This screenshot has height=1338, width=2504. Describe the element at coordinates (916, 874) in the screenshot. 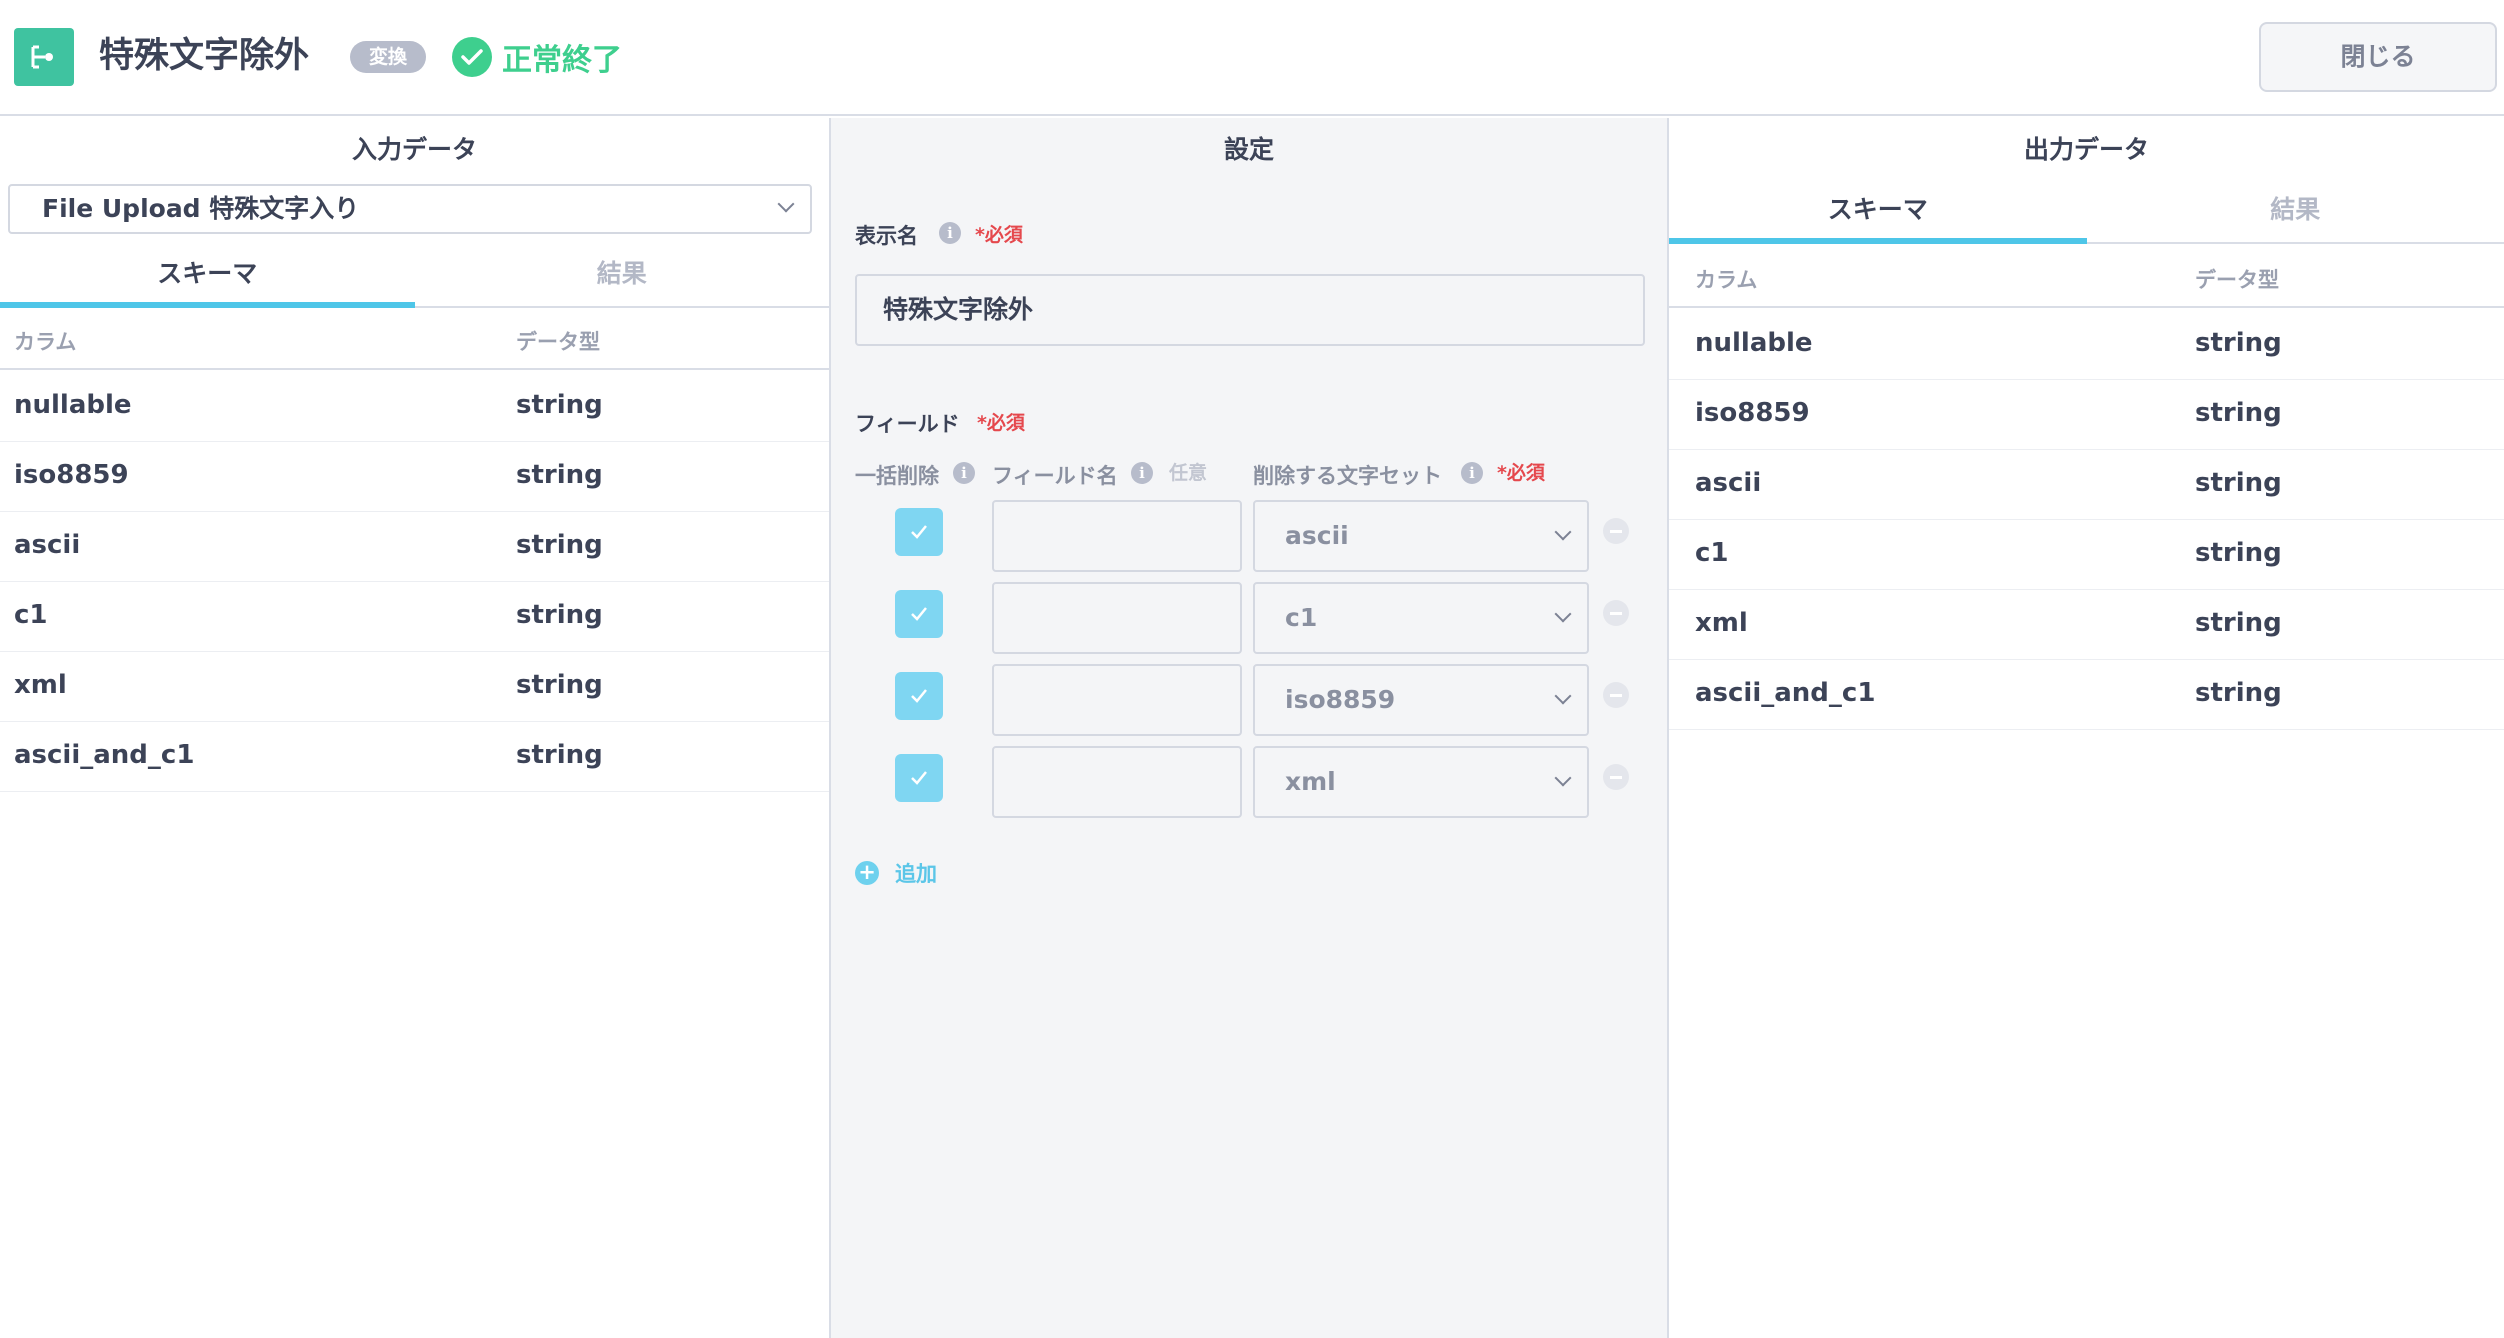

I see `add-field-label: 追加` at that location.